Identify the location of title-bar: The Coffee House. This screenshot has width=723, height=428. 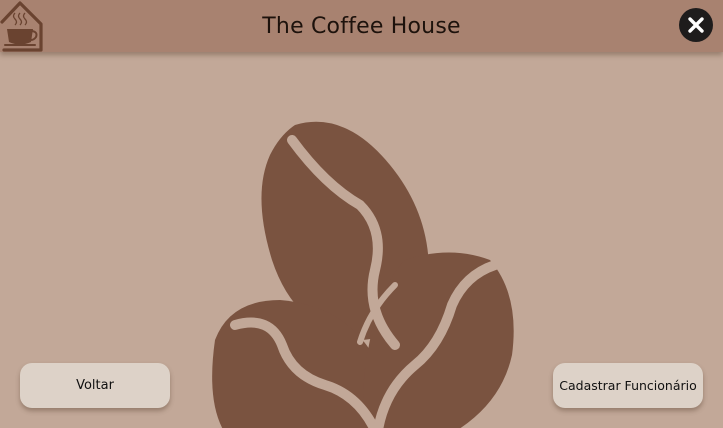
(361, 26).